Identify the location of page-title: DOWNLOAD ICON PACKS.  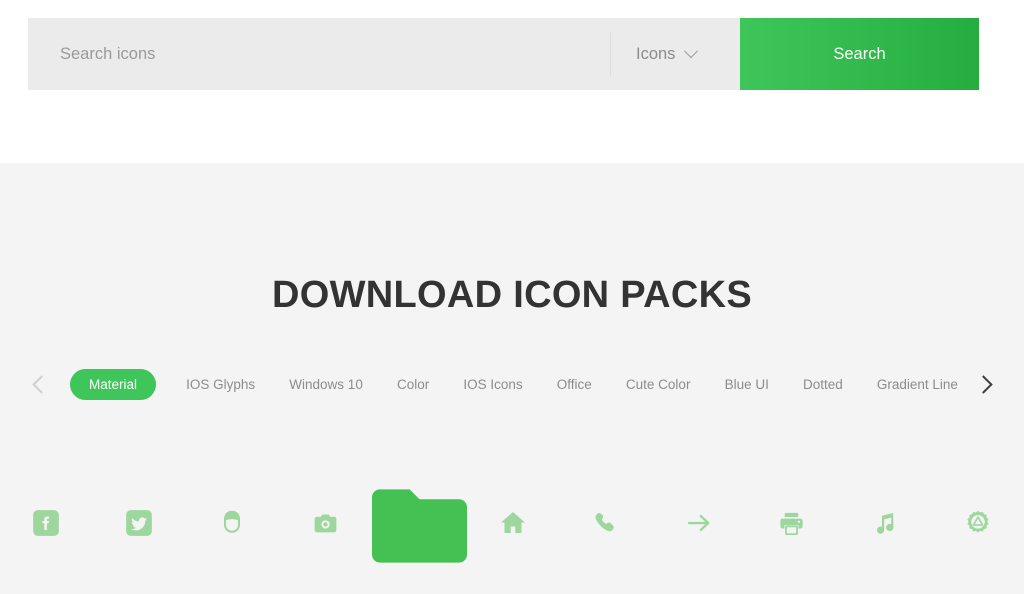
(512, 295).